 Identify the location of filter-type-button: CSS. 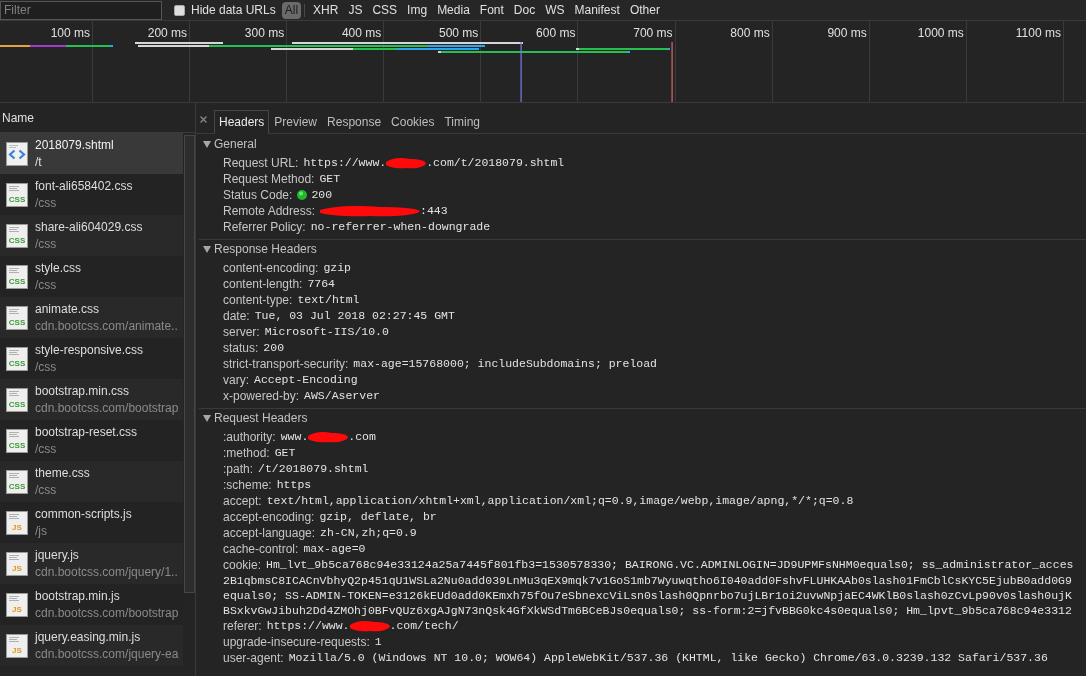
(385, 10).